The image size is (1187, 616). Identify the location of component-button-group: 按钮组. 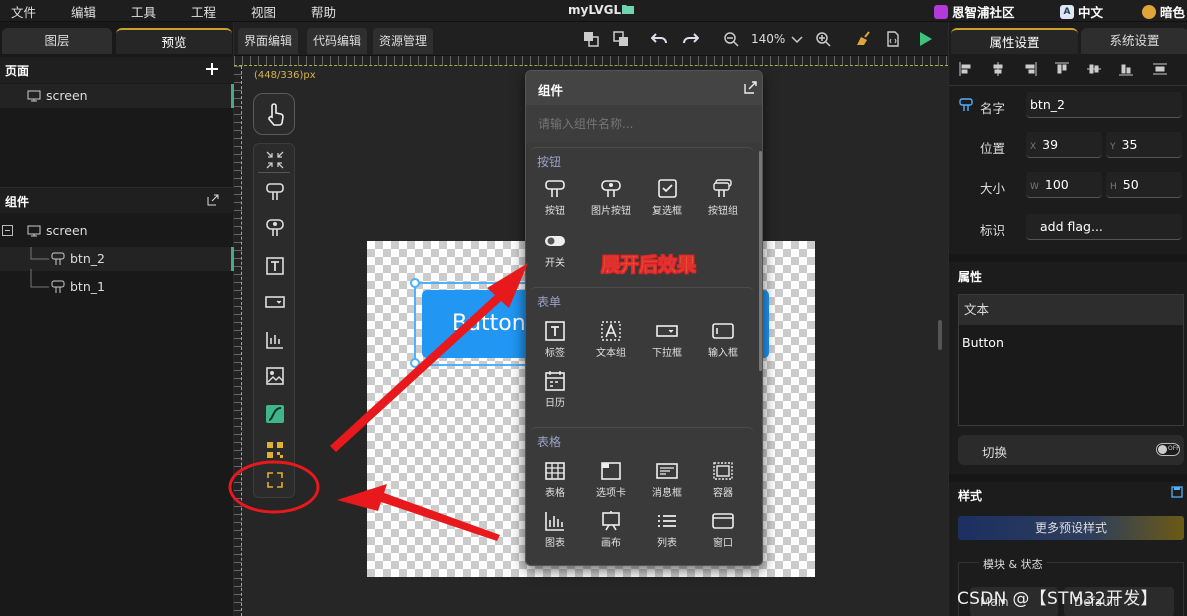
(723, 202).